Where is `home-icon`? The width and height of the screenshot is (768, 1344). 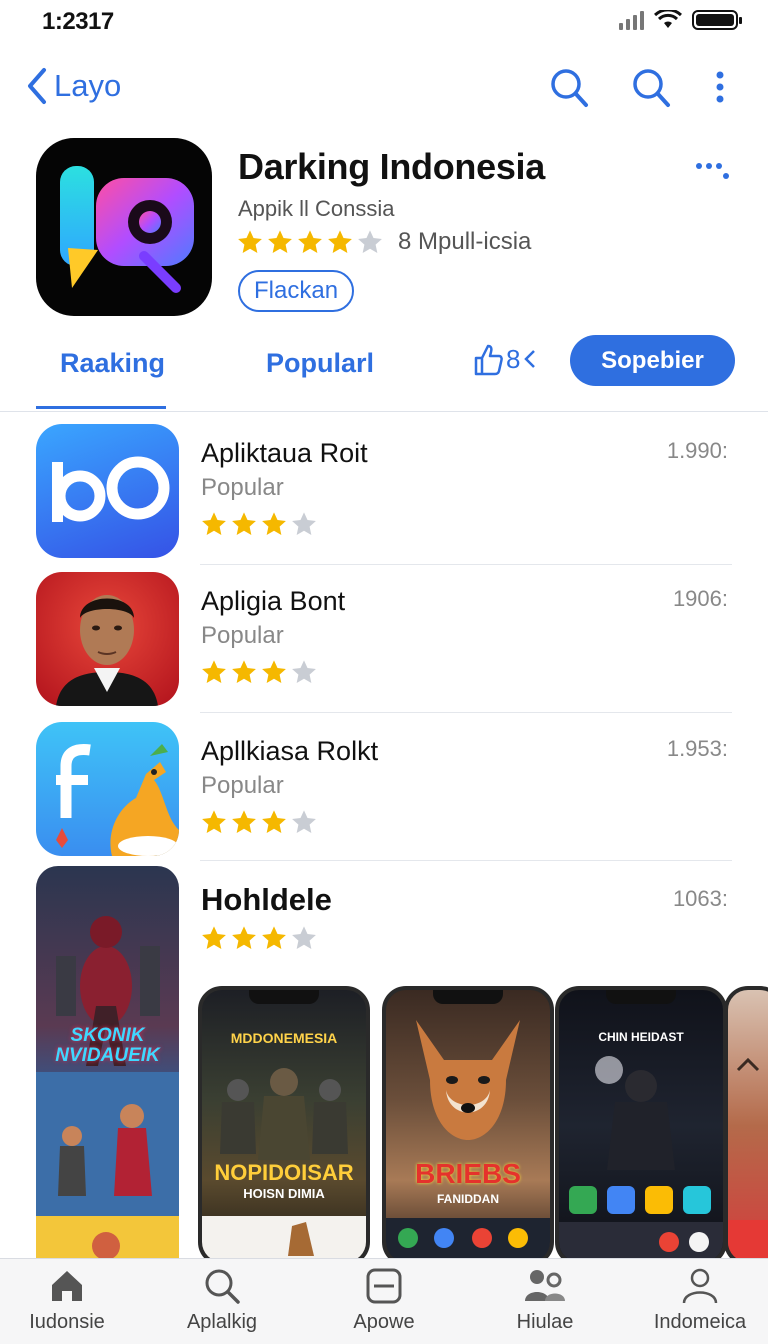 home-icon is located at coordinates (67, 1286).